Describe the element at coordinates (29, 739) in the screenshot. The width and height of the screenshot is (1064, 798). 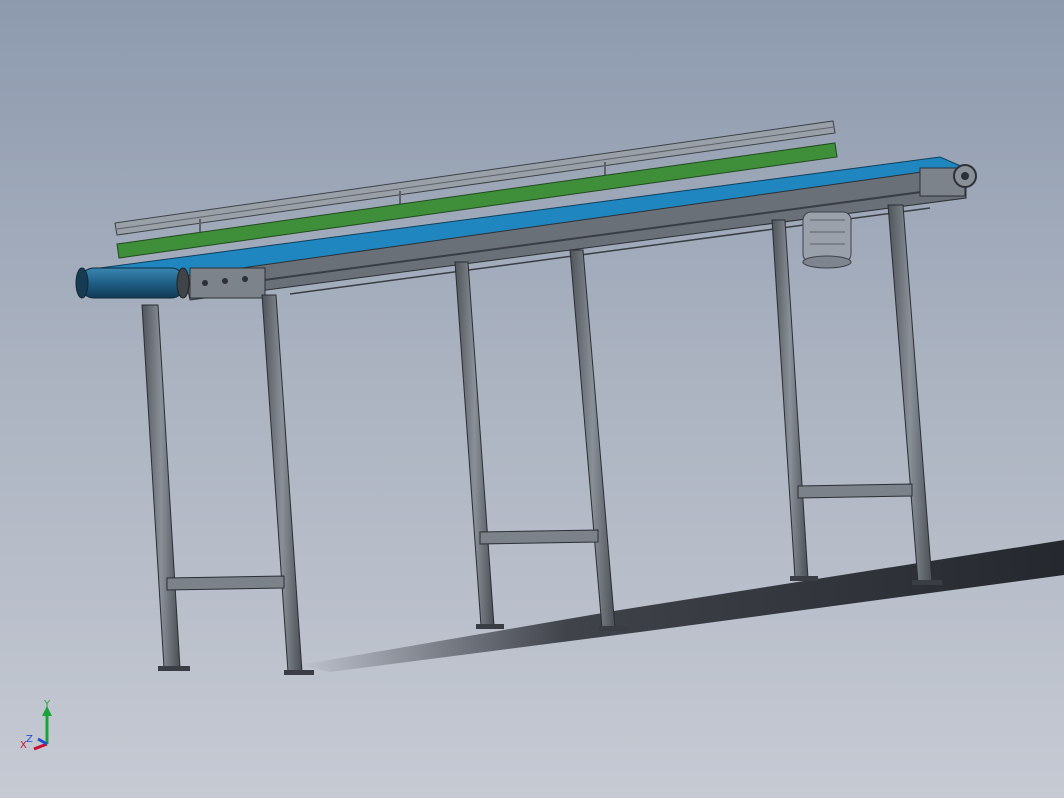
I see `z-axis-label: Z` at that location.